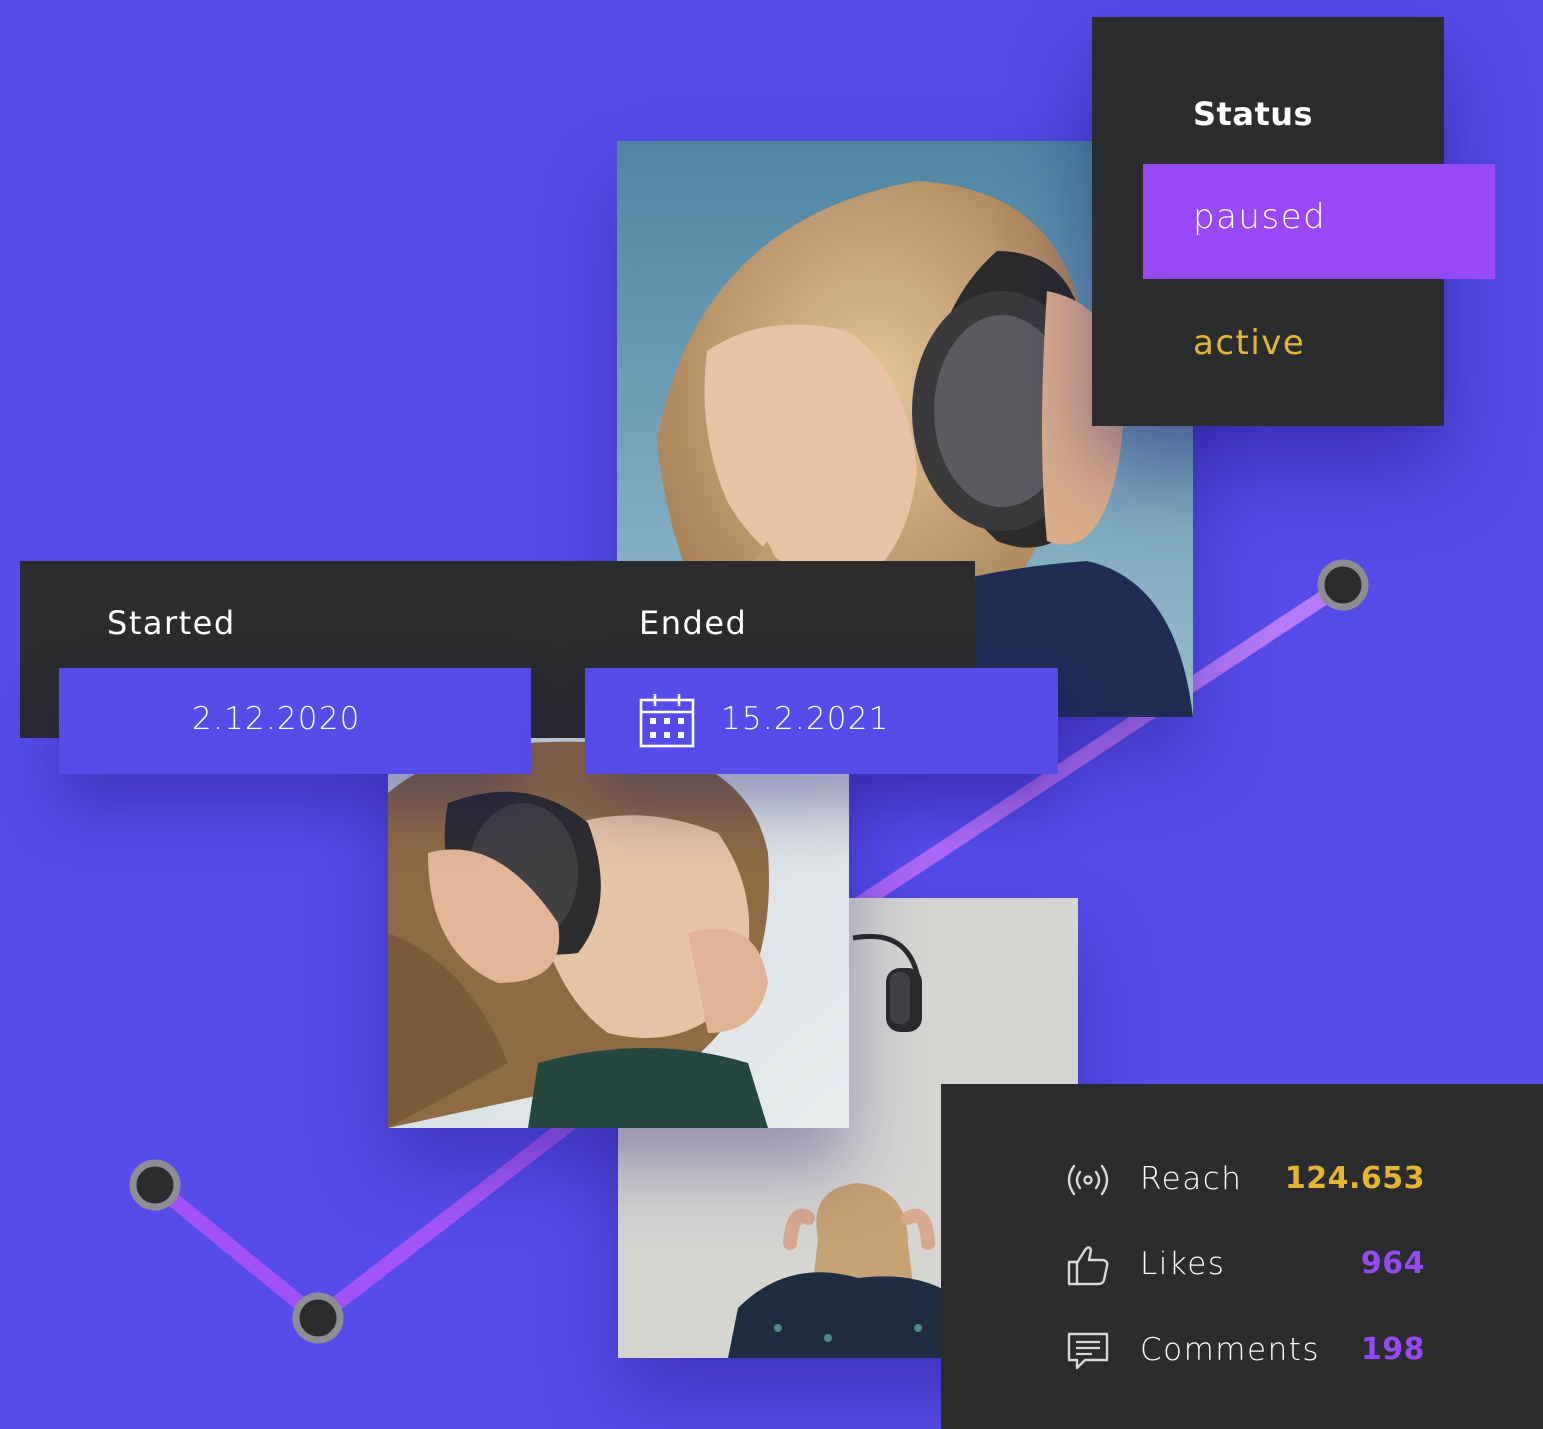 The image size is (1543, 1429). Describe the element at coordinates (1088, 1180) in the screenshot. I see `broadcast-icon` at that location.